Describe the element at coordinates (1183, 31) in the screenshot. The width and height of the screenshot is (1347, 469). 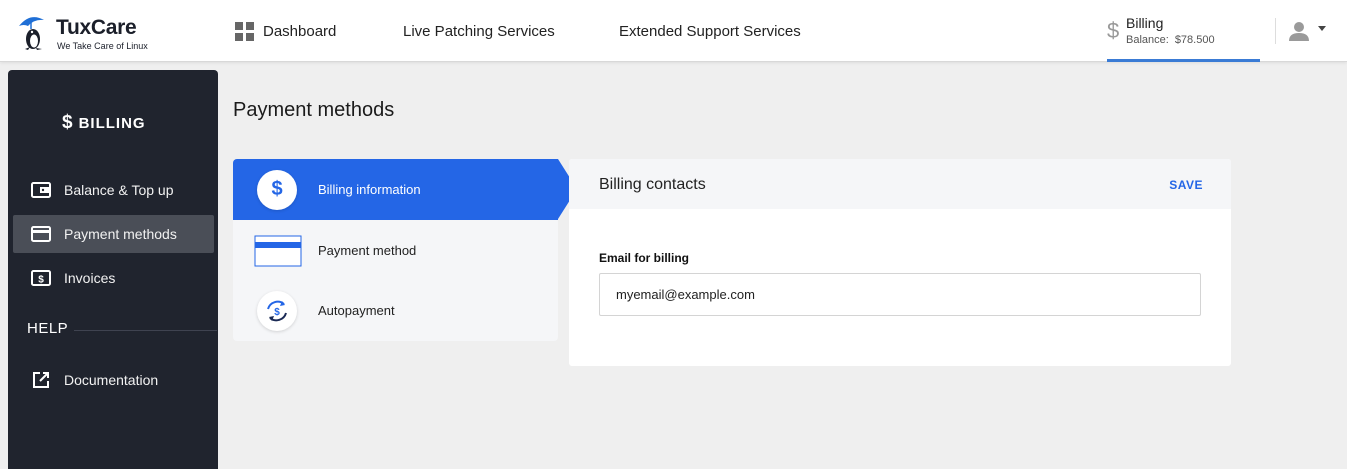
I see `nav-billing: $ Billing Balance: $78.500` at that location.